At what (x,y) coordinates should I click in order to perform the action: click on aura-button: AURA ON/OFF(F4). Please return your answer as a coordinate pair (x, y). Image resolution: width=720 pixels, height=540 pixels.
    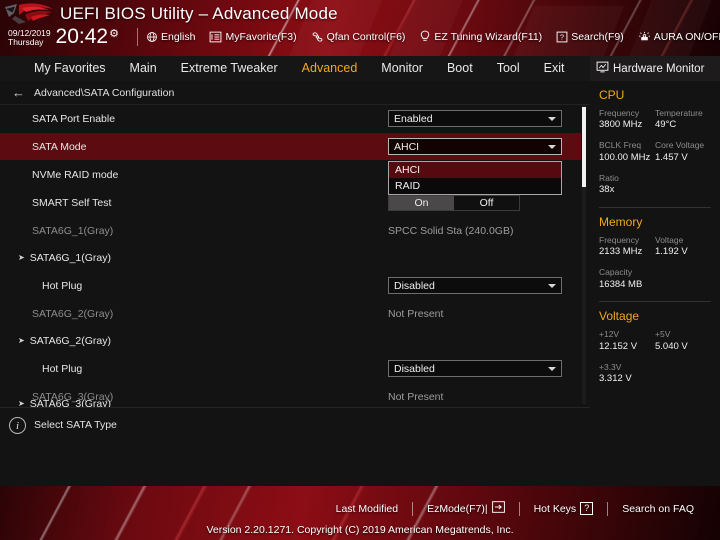
    Looking at the image, I should click on (679, 37).